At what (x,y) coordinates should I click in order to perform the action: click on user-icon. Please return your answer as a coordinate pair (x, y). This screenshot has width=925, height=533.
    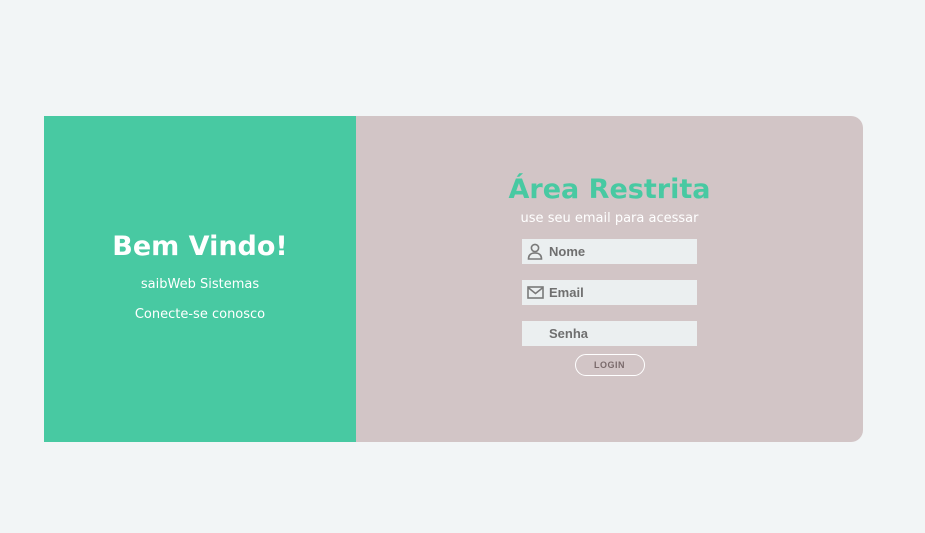
    Looking at the image, I should click on (535, 252).